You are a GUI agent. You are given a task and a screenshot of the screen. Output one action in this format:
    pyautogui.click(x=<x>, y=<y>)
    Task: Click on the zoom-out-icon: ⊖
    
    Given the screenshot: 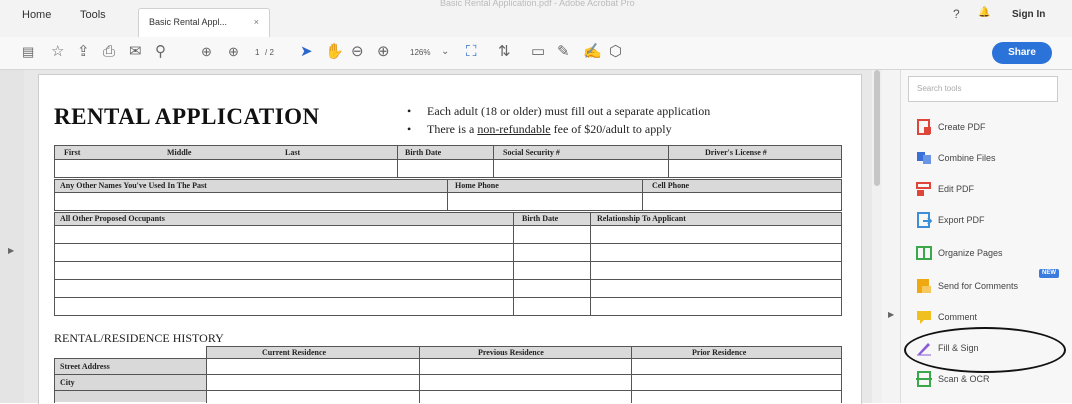 What is the action you would take?
    pyautogui.click(x=357, y=52)
    